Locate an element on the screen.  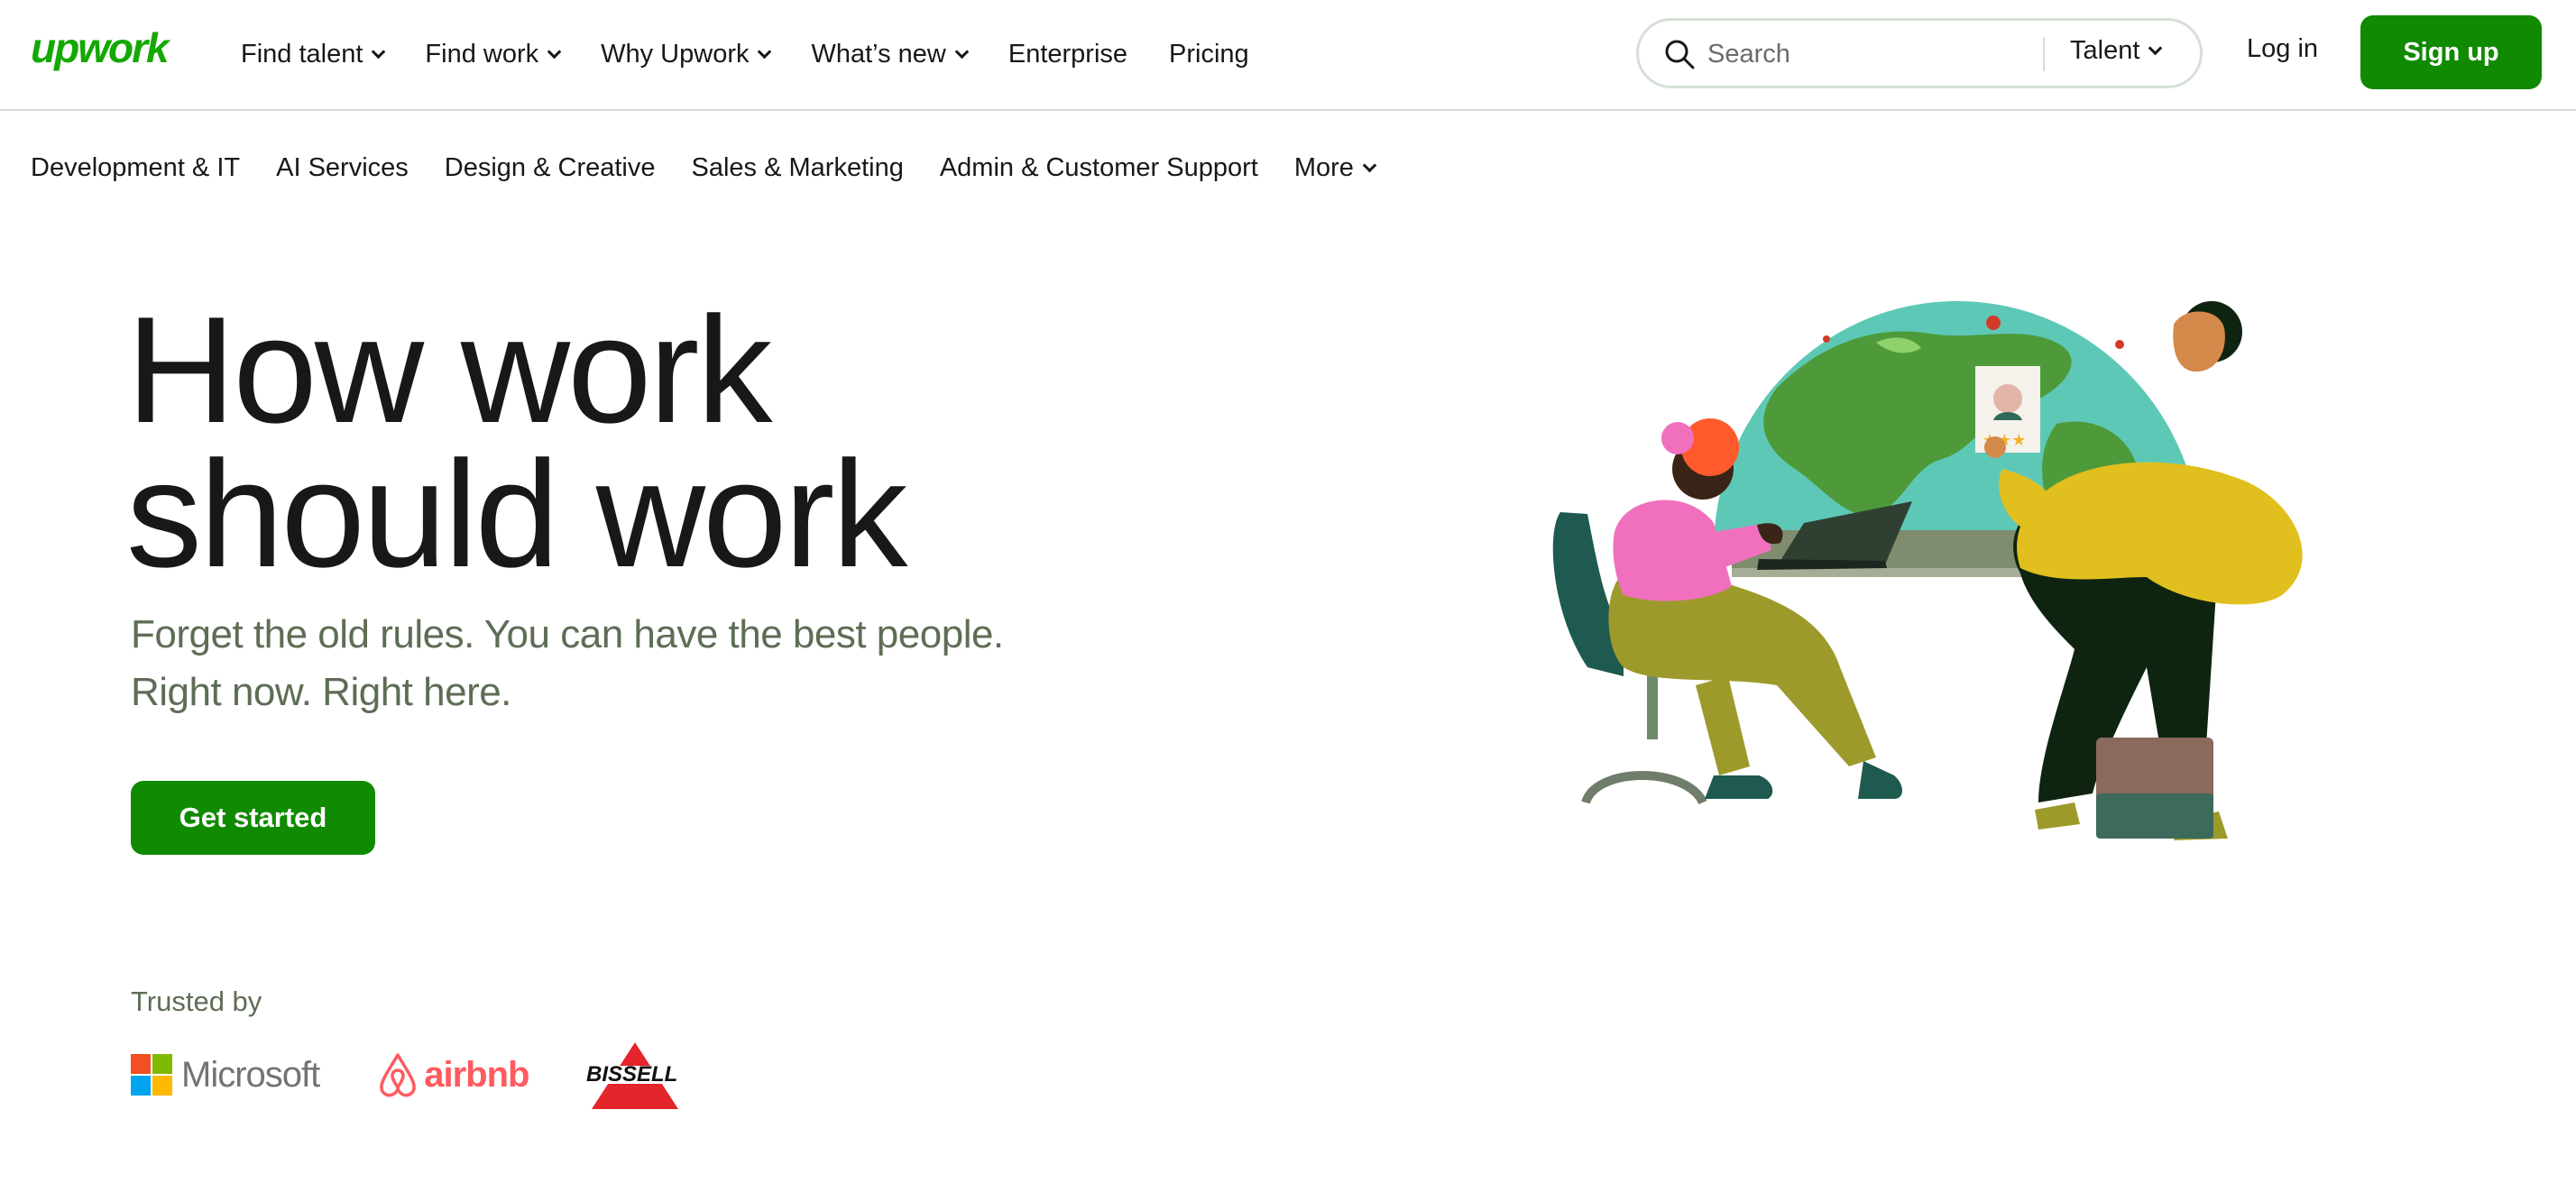
search-scope-dropdown: Talent is located at coordinates (2116, 51).